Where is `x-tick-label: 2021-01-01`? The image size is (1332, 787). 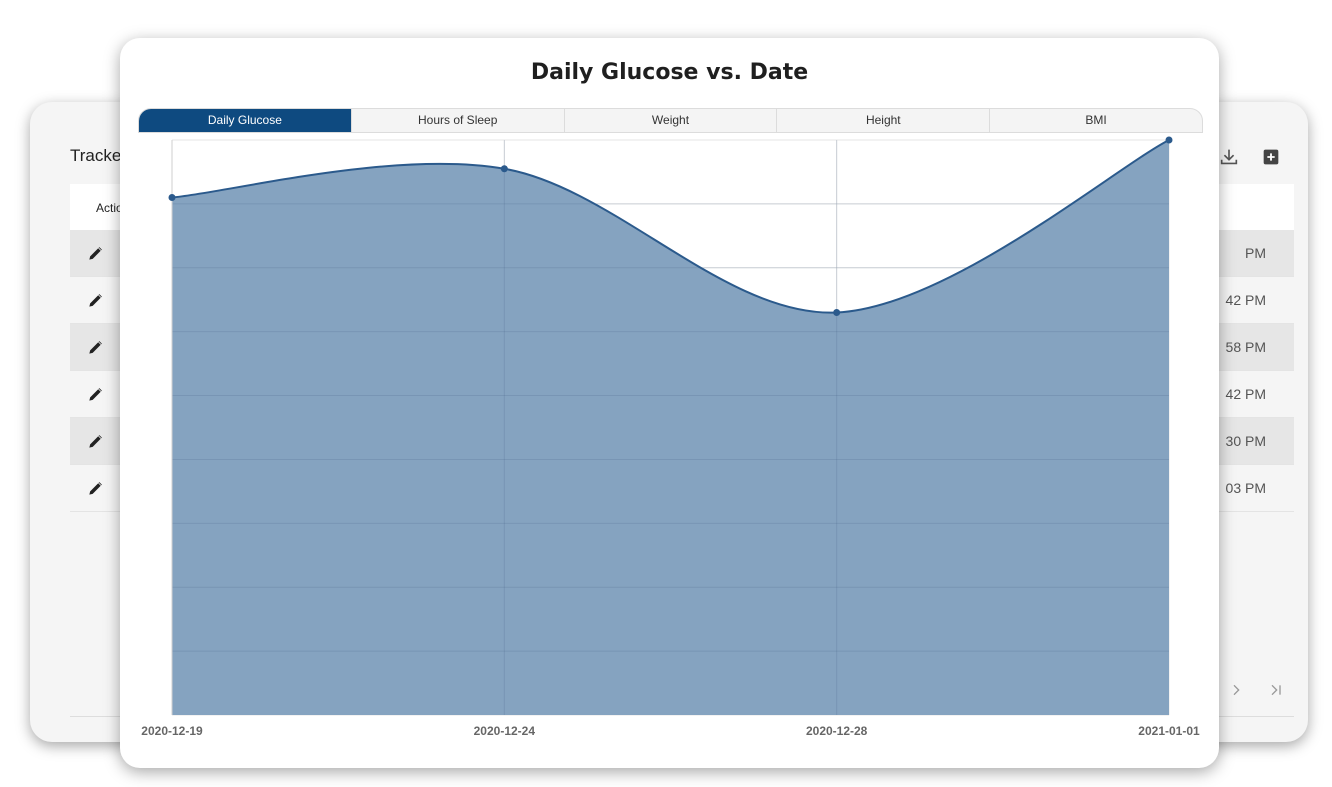
x-tick-label: 2021-01-01 is located at coordinates (1169, 731).